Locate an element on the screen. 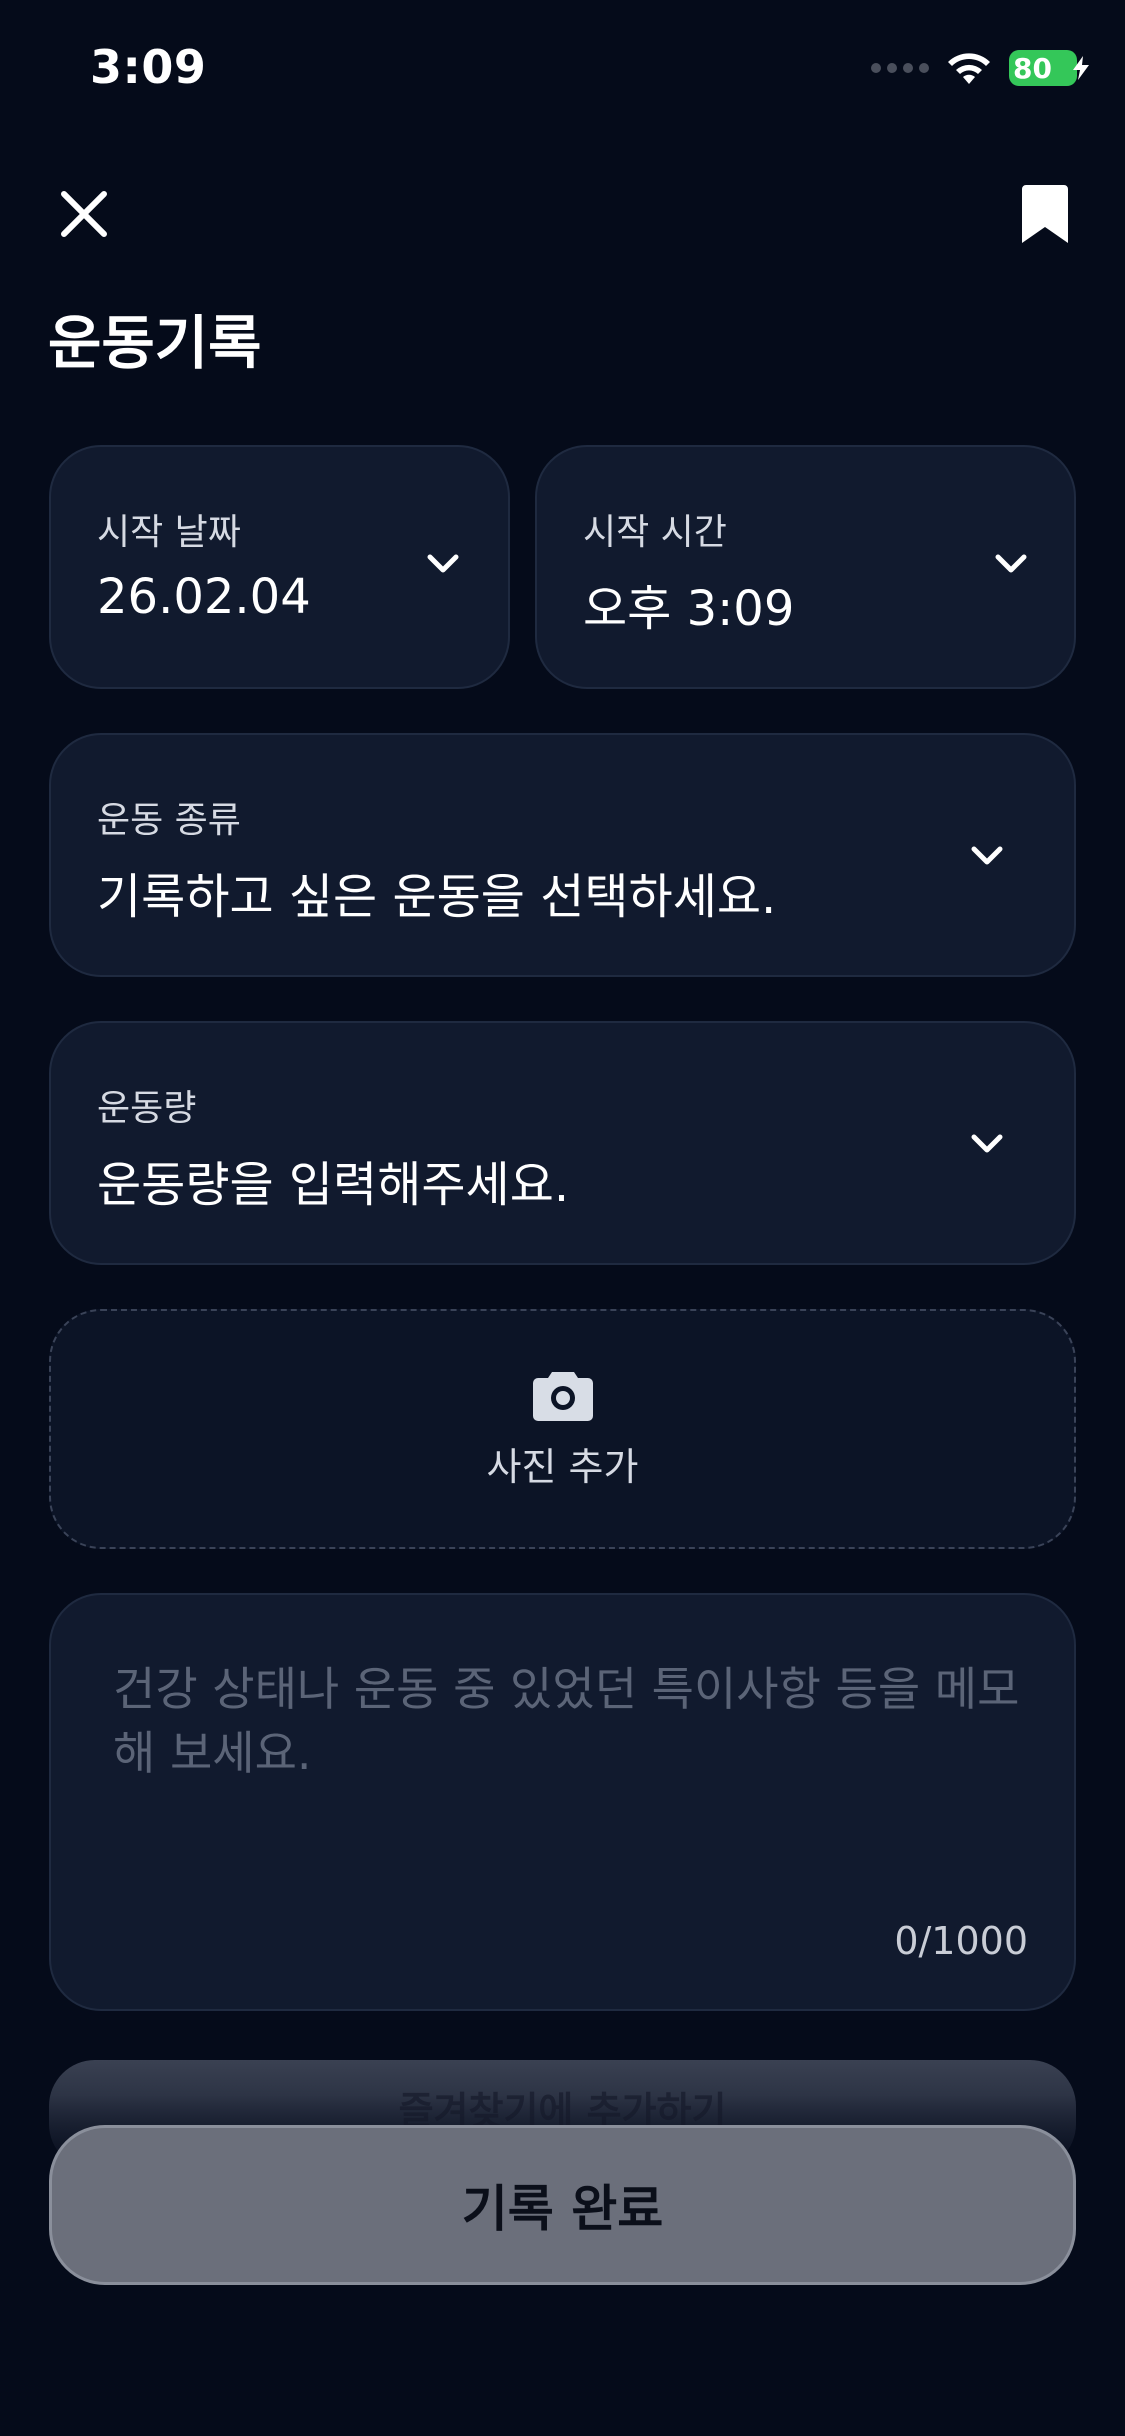 This screenshot has height=2436, width=1125. battery-icon: 80 is located at coordinates (1049, 68).